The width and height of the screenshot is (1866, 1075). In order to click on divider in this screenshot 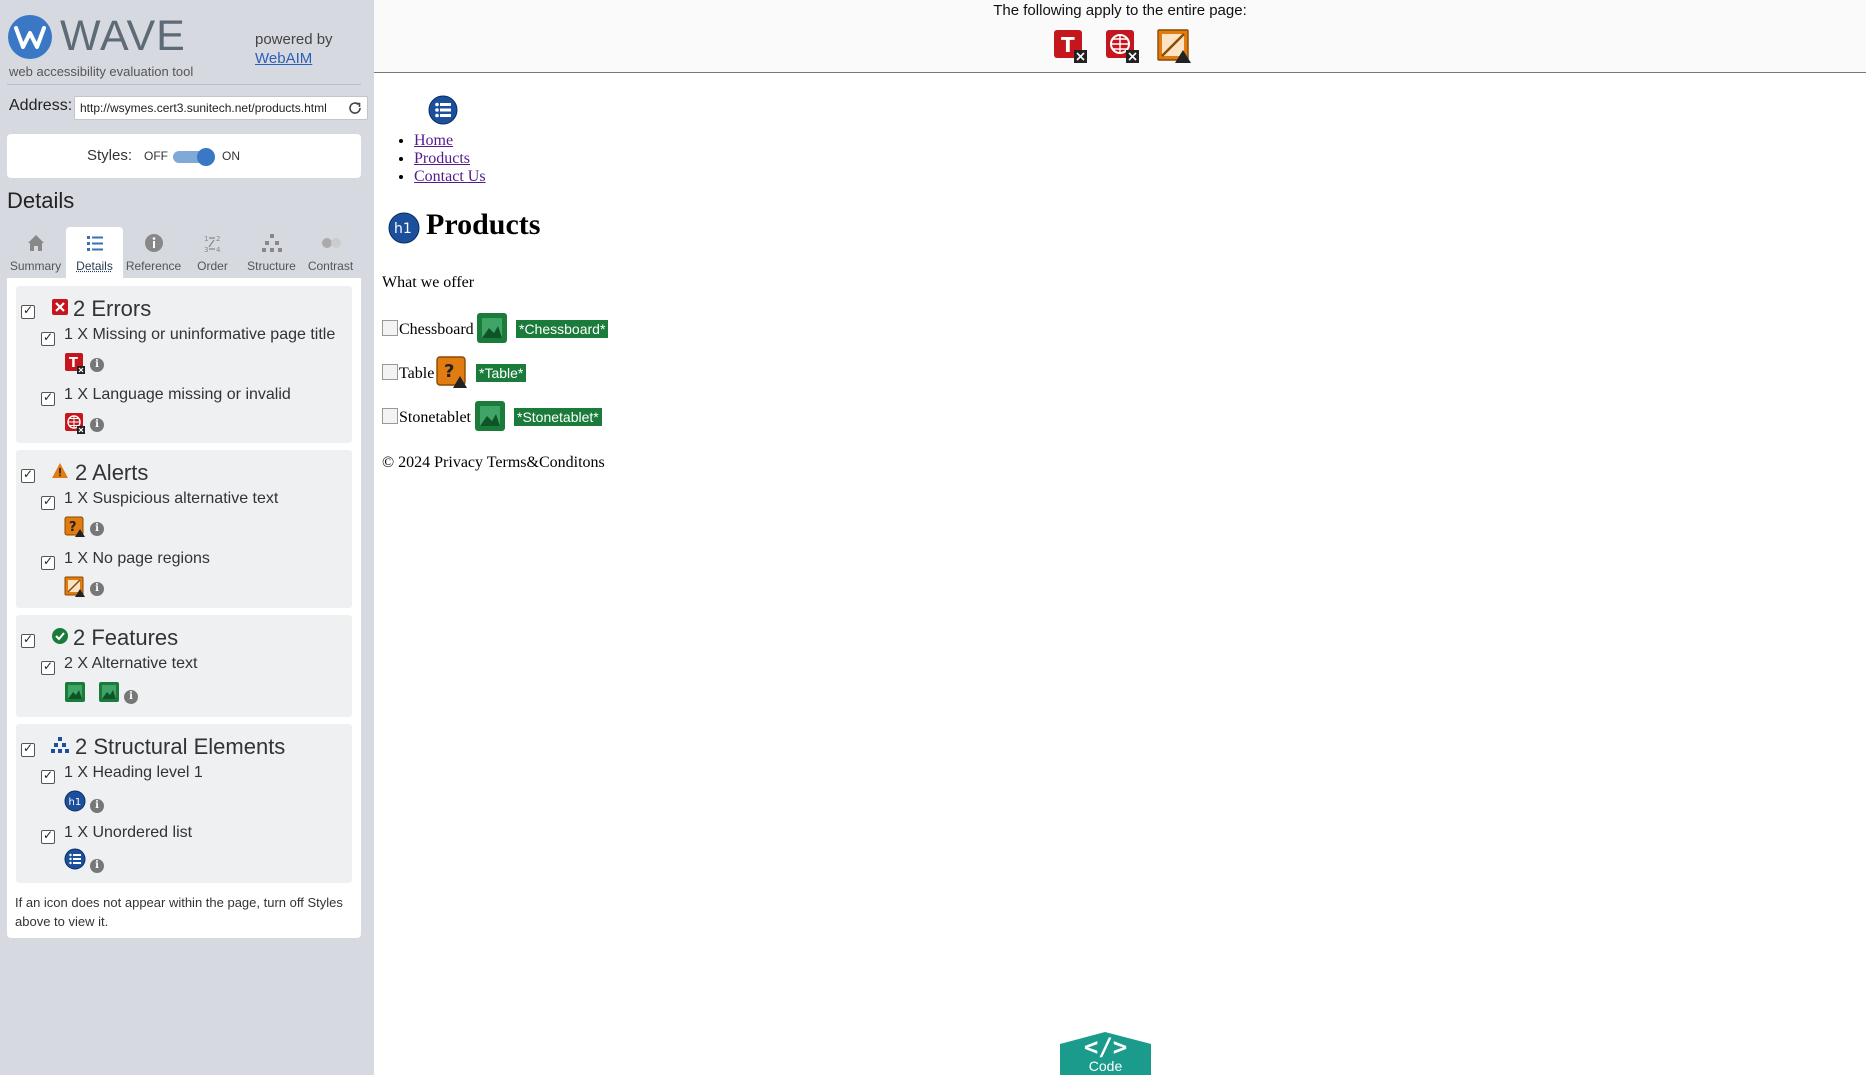, I will do `click(184, 84)`.